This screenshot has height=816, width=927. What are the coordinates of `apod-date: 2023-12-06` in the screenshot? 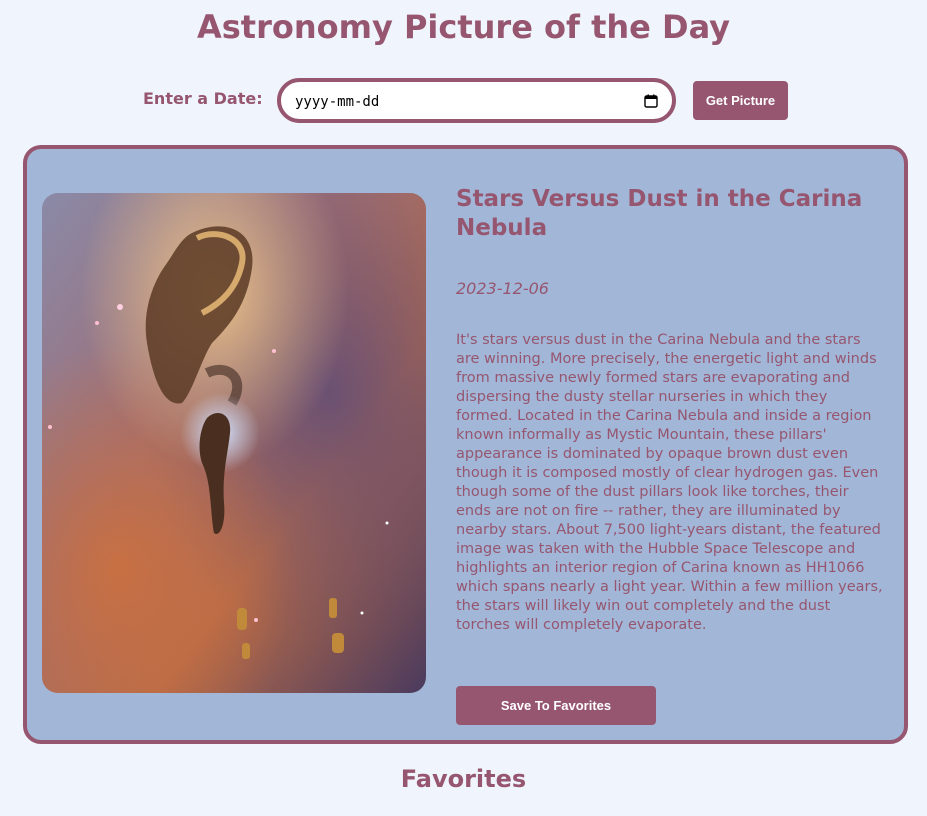 It's located at (502, 288).